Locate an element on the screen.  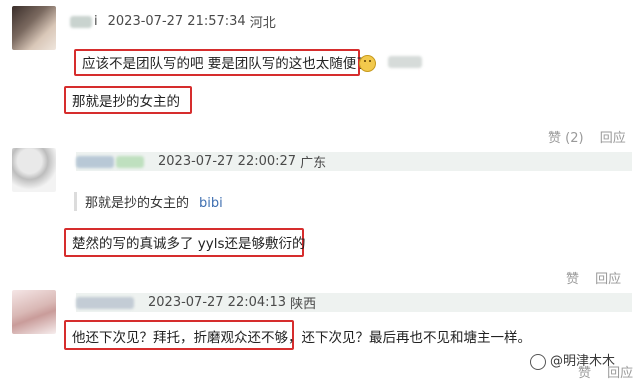
comment-meta: 2023-07-27 22:04:13 陕西 is located at coordinates (354, 302).